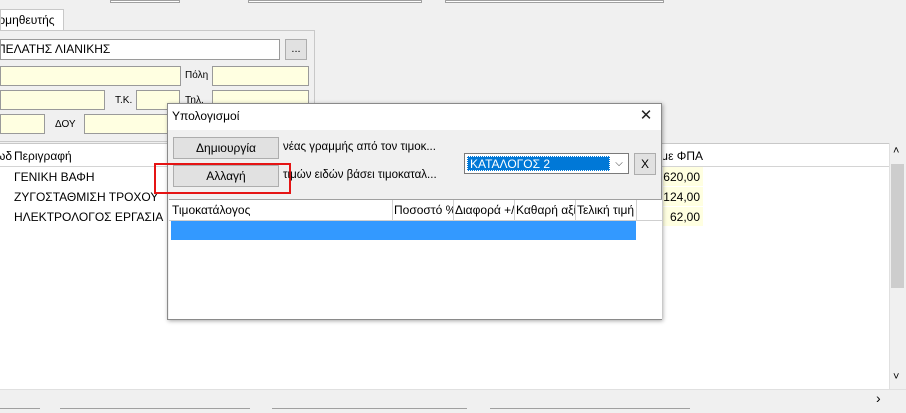 This screenshot has width=906, height=413. I want to click on tax-office-label: ΔΟΥ, so click(65, 124).